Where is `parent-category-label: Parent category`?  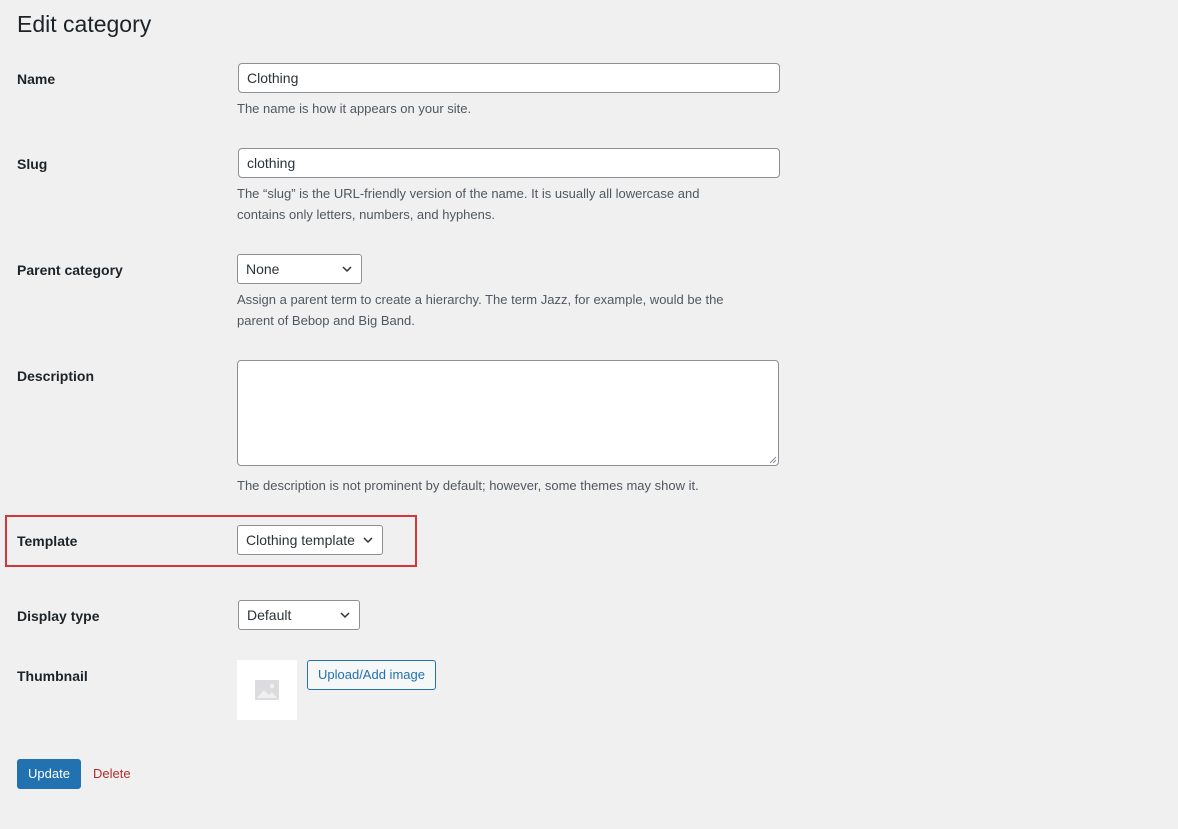
parent-category-label: Parent category is located at coordinates (70, 270).